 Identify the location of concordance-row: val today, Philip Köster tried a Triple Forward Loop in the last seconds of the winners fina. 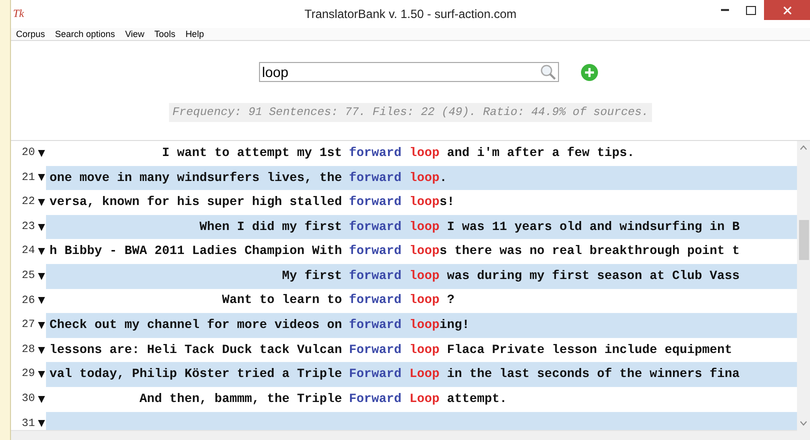
(421, 374).